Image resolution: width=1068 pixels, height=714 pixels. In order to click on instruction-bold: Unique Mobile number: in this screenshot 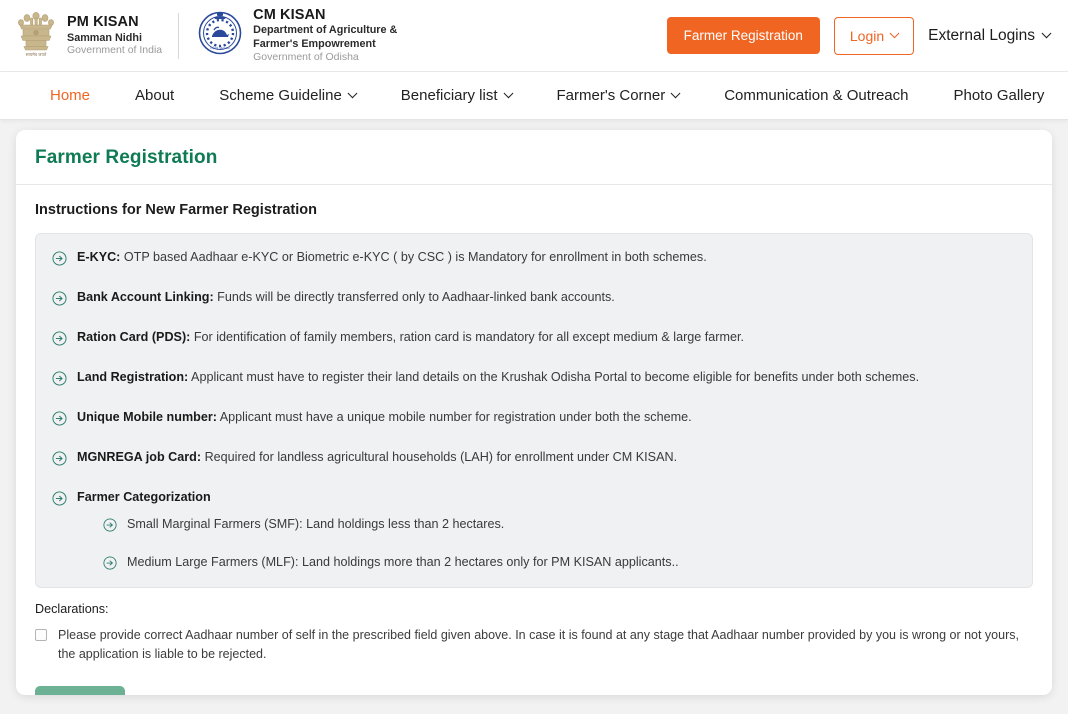, I will do `click(147, 417)`.